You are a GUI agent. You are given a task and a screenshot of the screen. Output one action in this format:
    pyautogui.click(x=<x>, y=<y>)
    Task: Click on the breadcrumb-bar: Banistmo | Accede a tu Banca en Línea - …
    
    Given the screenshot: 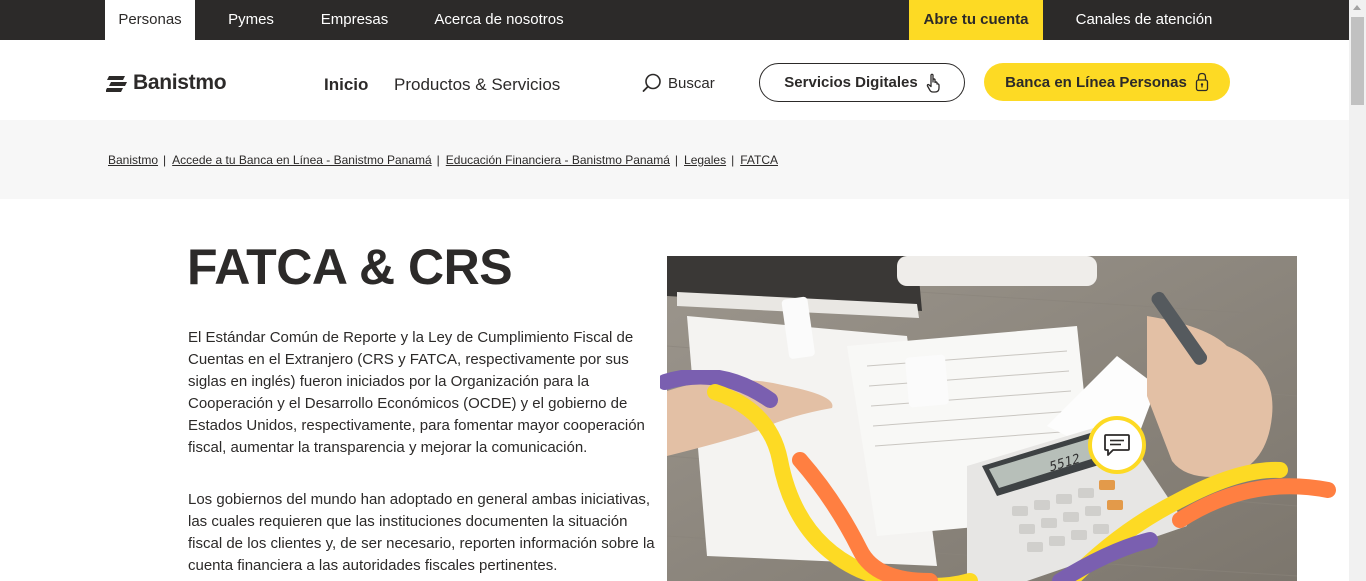 What is the action you would take?
    pyautogui.click(x=674, y=159)
    